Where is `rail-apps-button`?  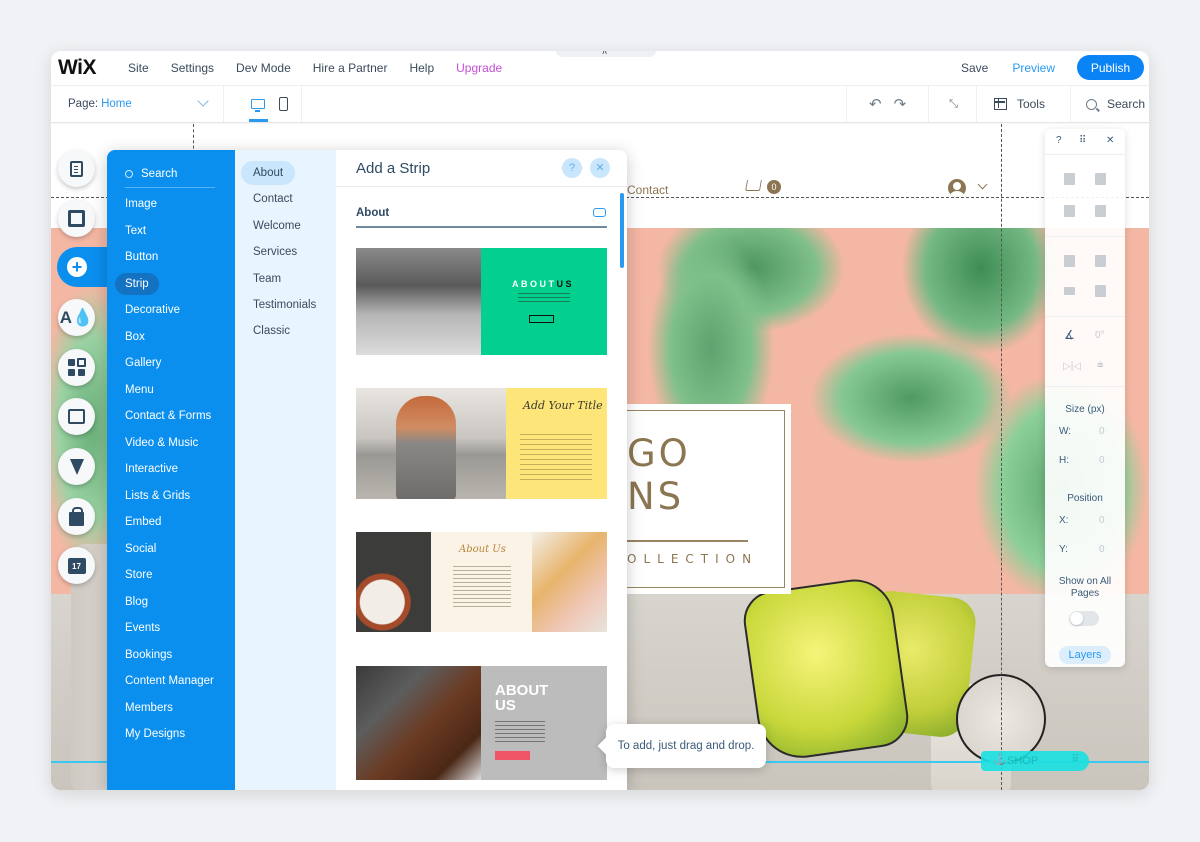
rail-apps-button is located at coordinates (76, 367).